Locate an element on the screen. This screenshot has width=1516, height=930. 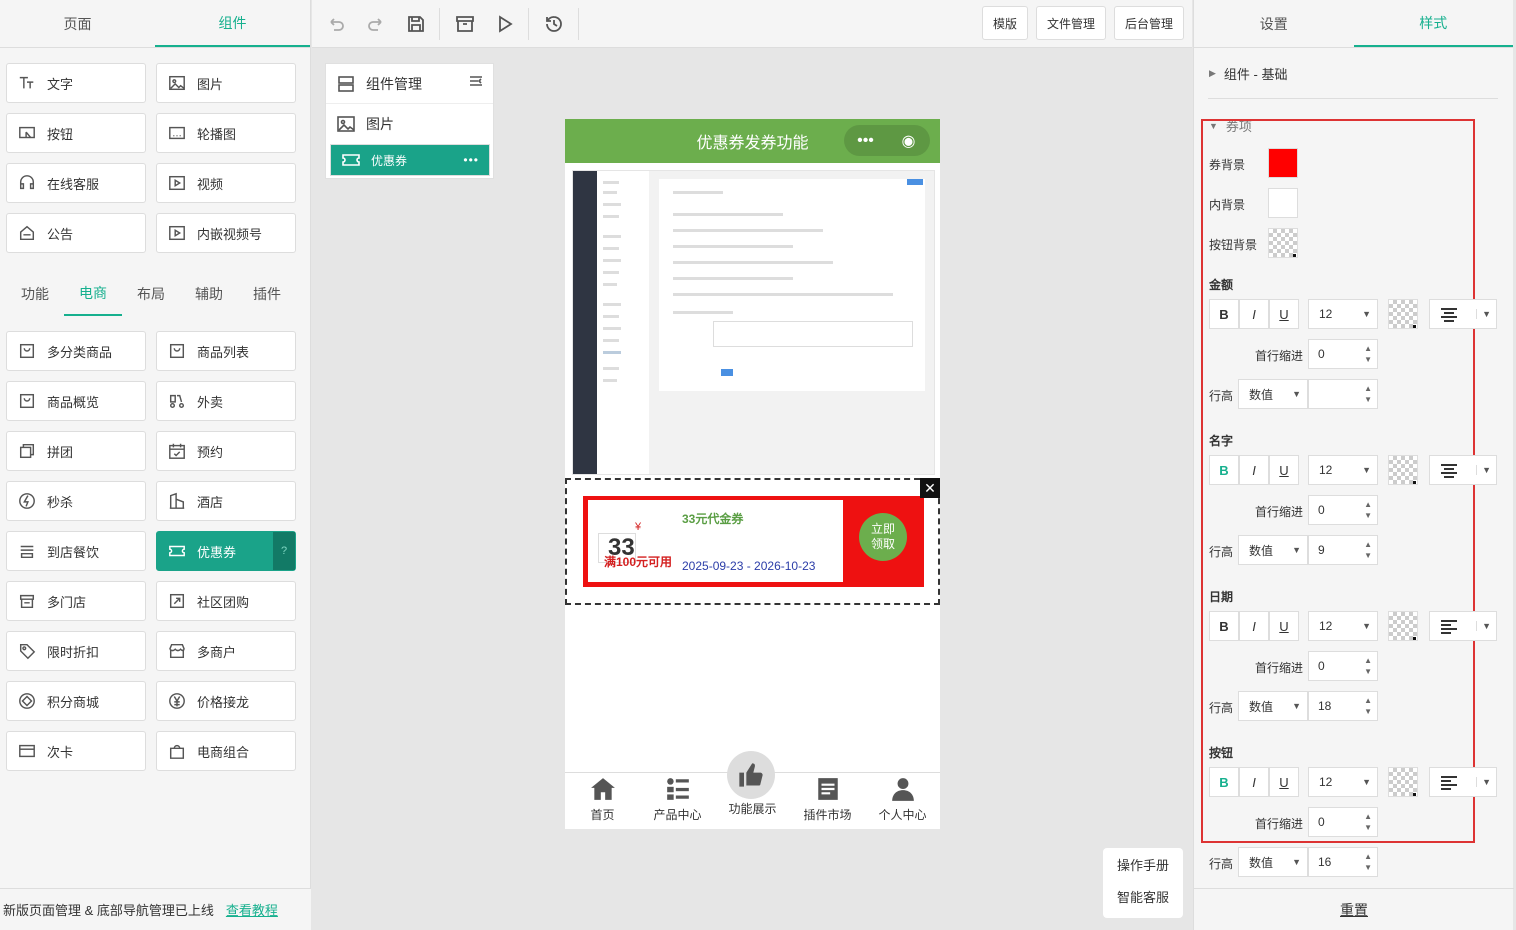
history-button is located at coordinates (554, 24).